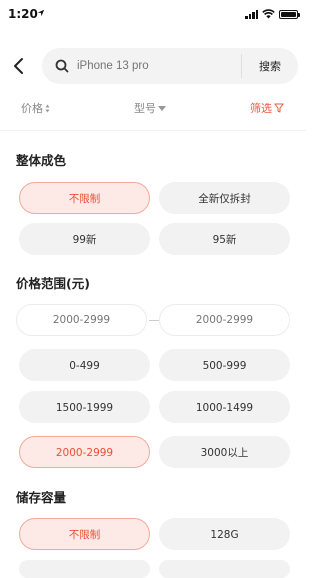 This screenshot has width=320, height=578. I want to click on condition-option: 95新, so click(224, 239).